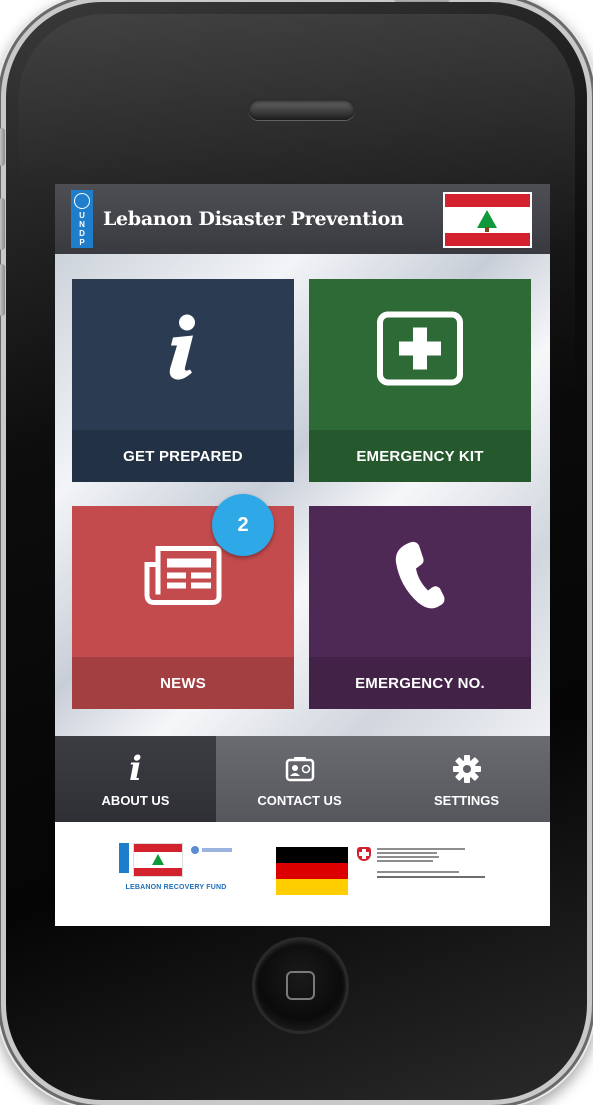 This screenshot has width=593, height=1105. I want to click on volume-down-button, so click(2, 290).